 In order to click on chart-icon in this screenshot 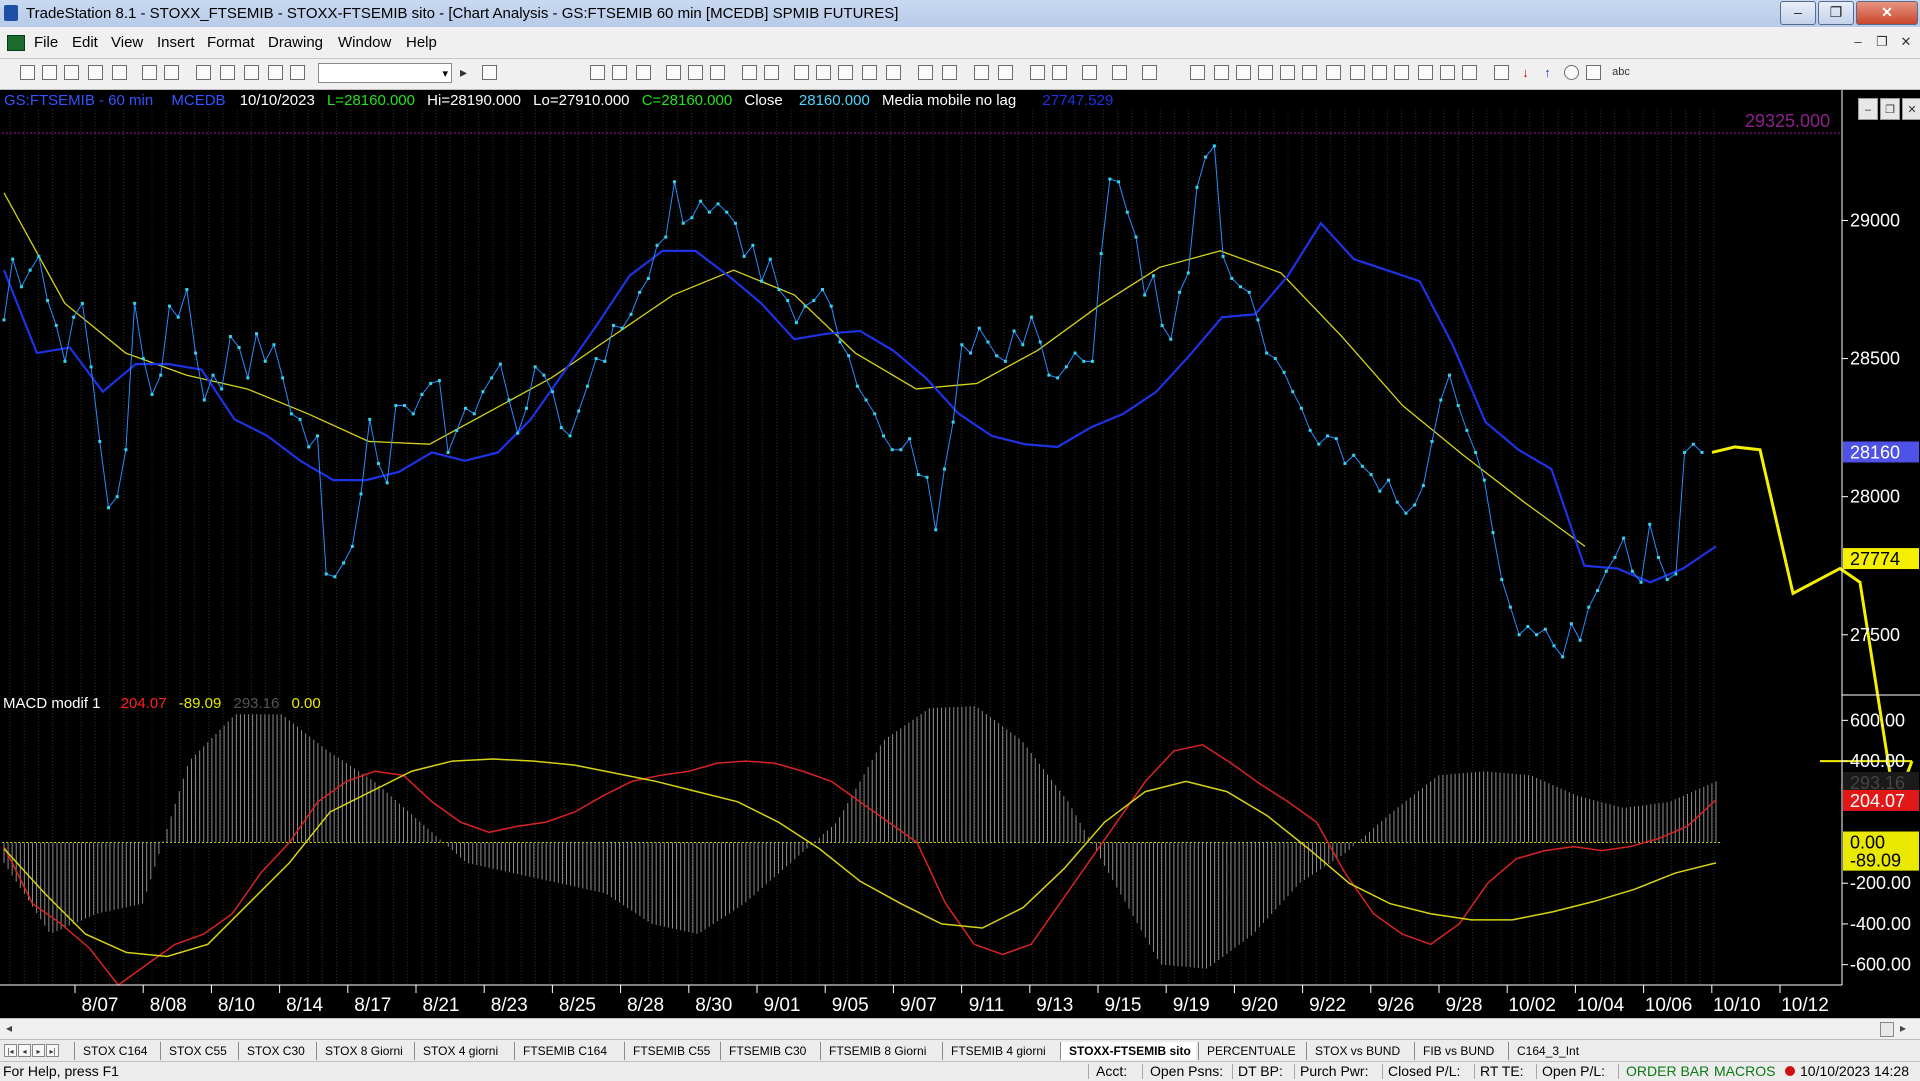, I will do `click(673, 72)`.